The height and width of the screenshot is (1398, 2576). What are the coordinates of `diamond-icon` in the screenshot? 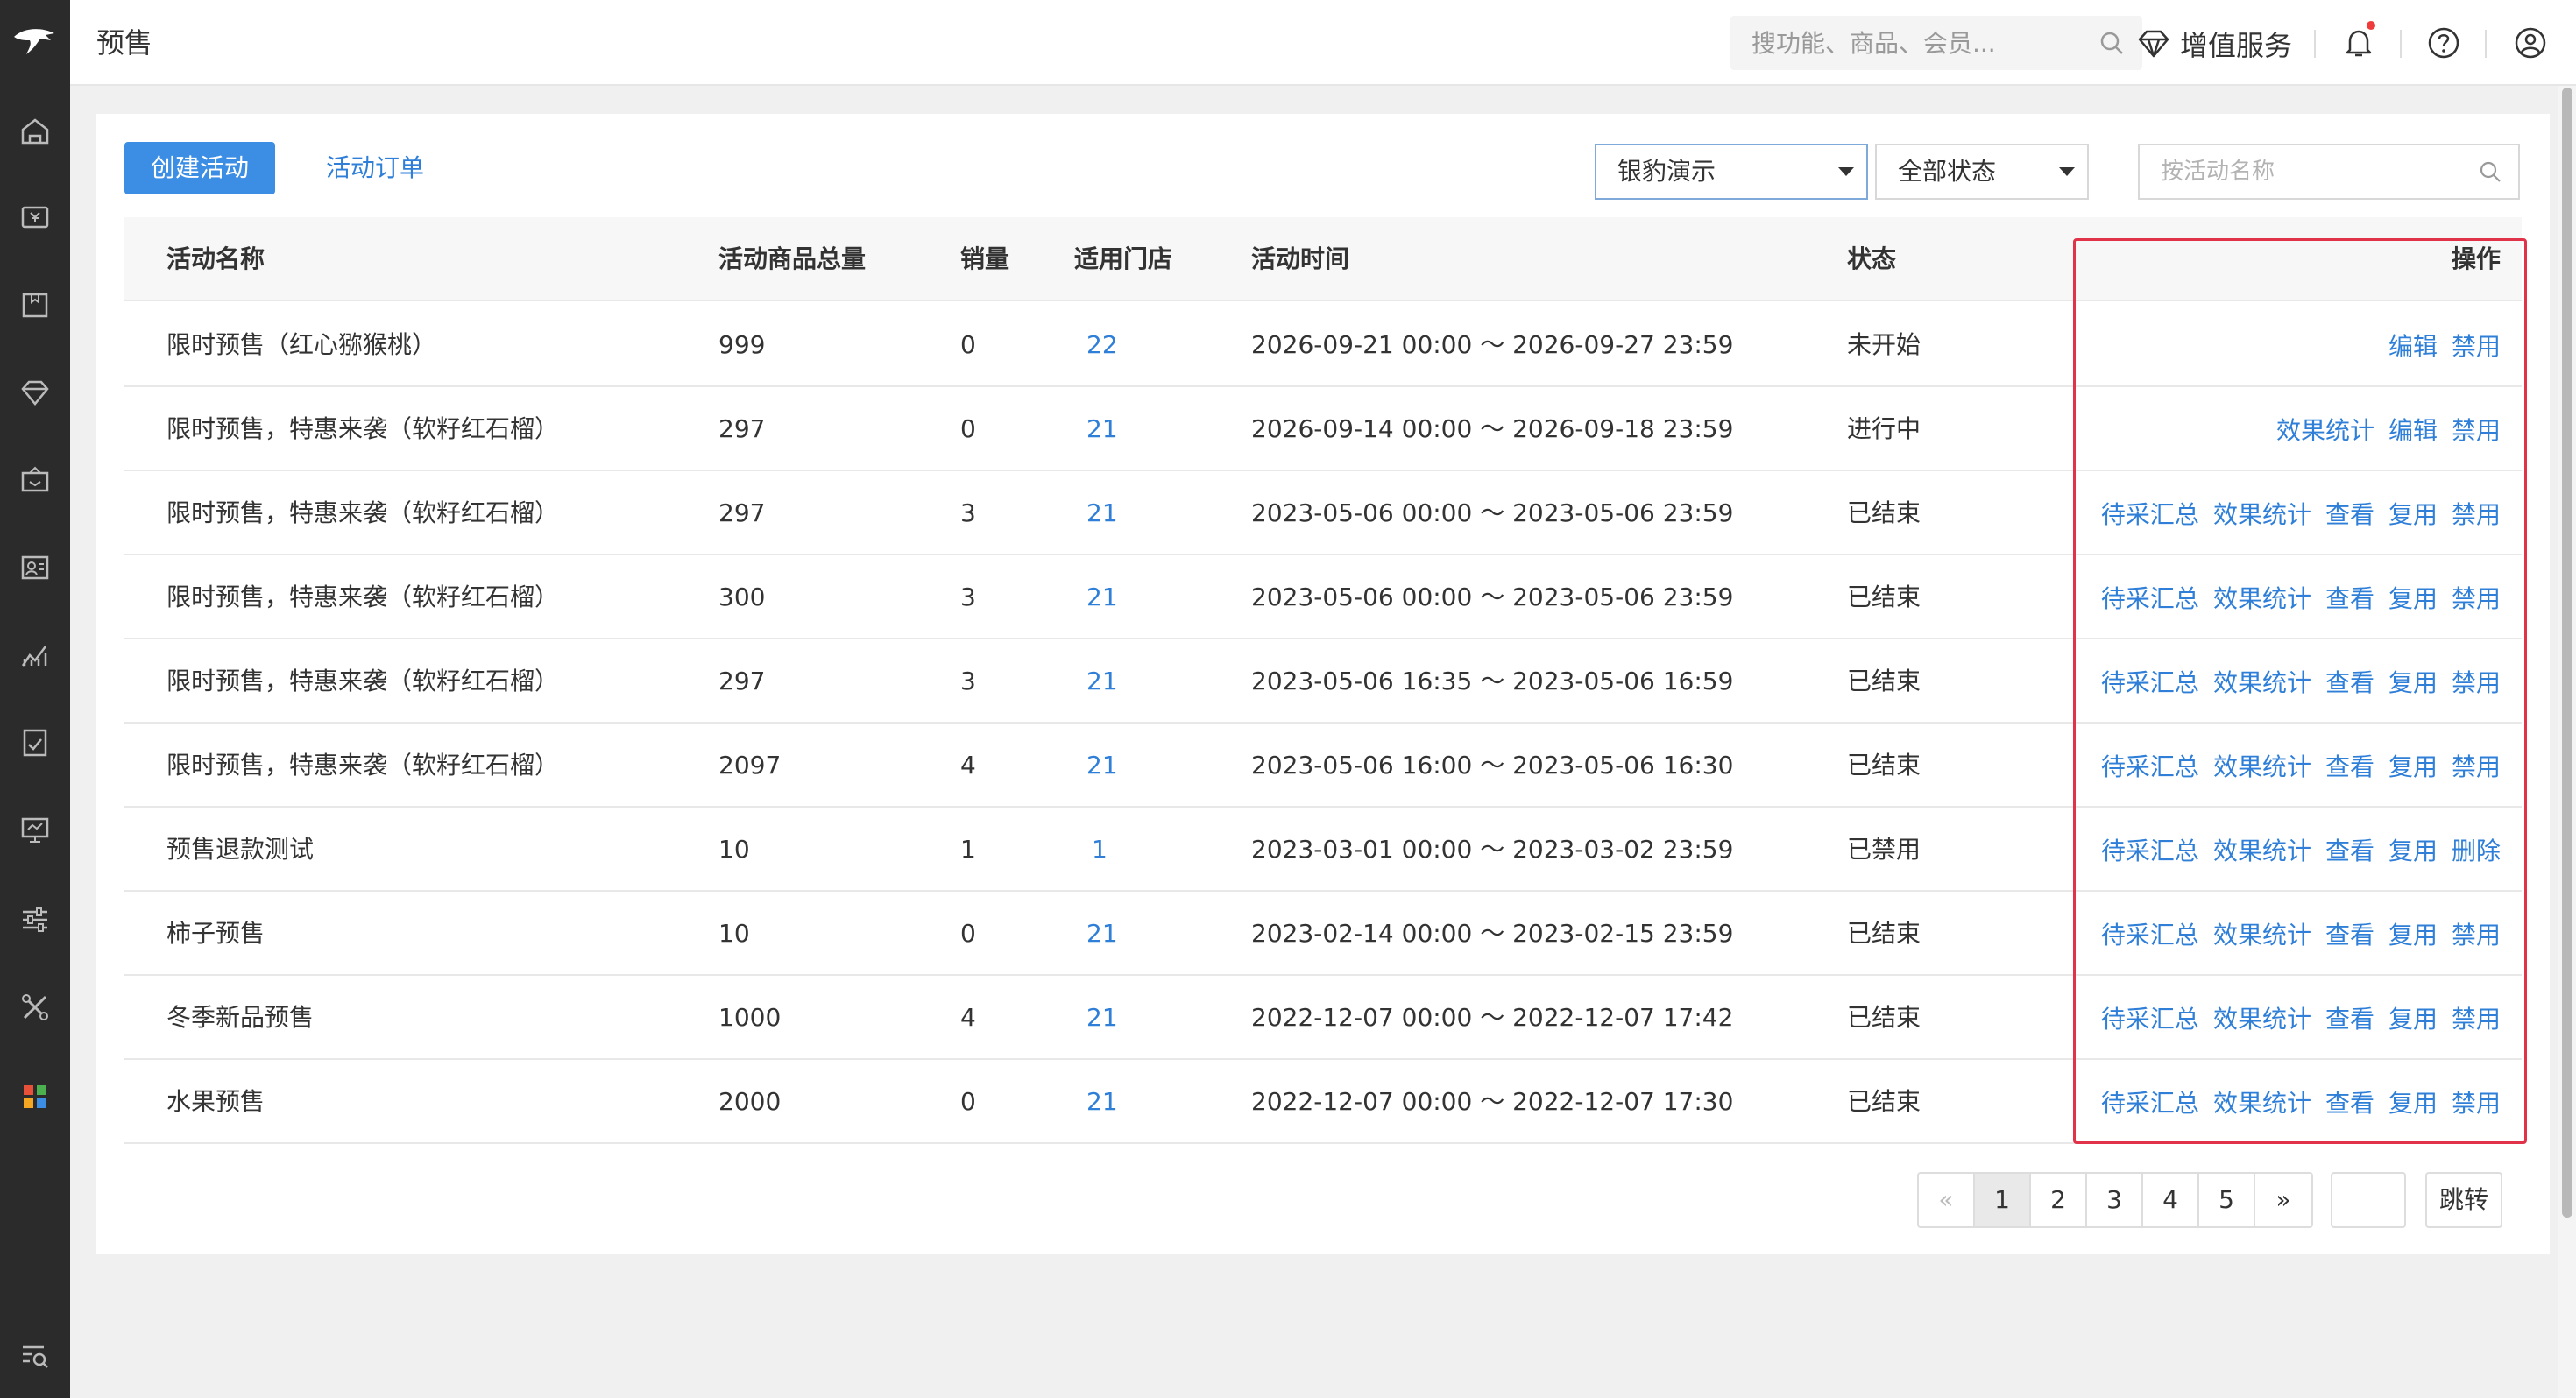 It's located at (35, 392).